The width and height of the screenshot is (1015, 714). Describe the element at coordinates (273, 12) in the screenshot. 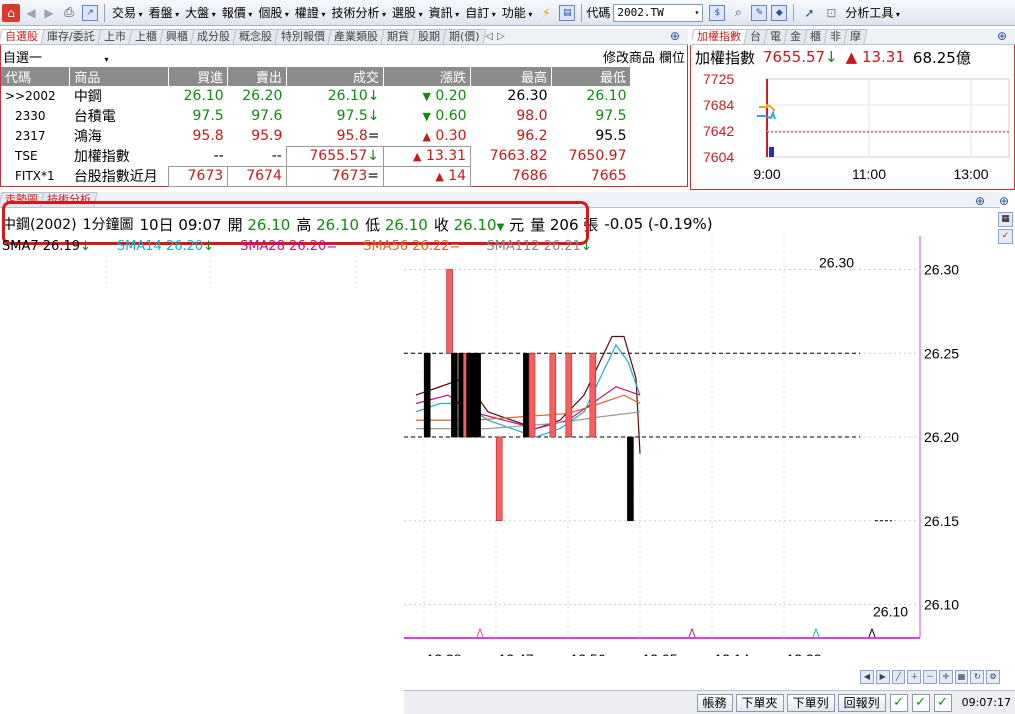

I see `menu-5: 個股` at that location.